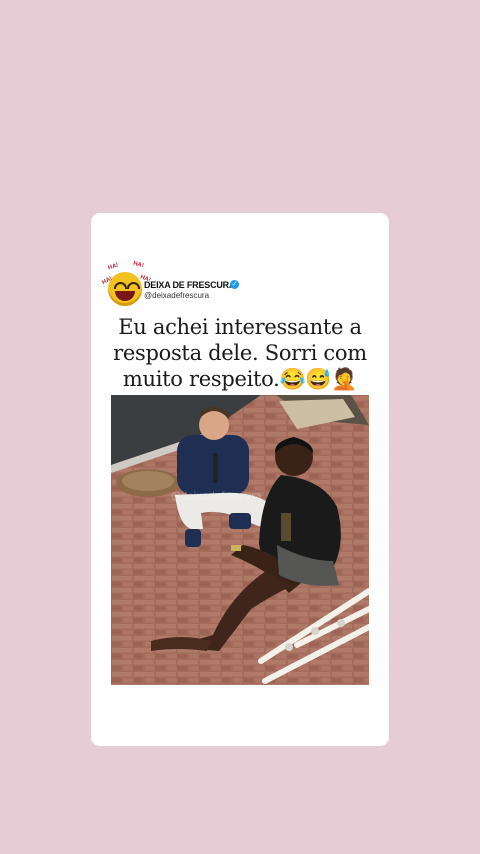  What do you see at coordinates (240, 379) in the screenshot?
I see `caption-line: muito respeito.😂😅🤦` at bounding box center [240, 379].